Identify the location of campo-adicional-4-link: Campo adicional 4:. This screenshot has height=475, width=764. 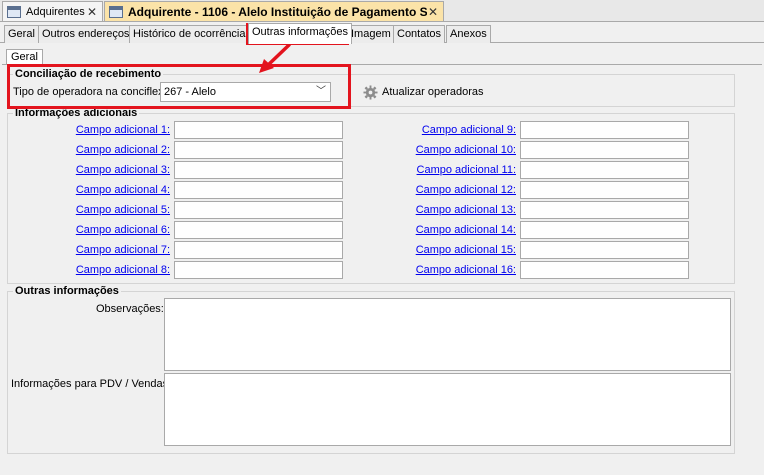
(115, 190).